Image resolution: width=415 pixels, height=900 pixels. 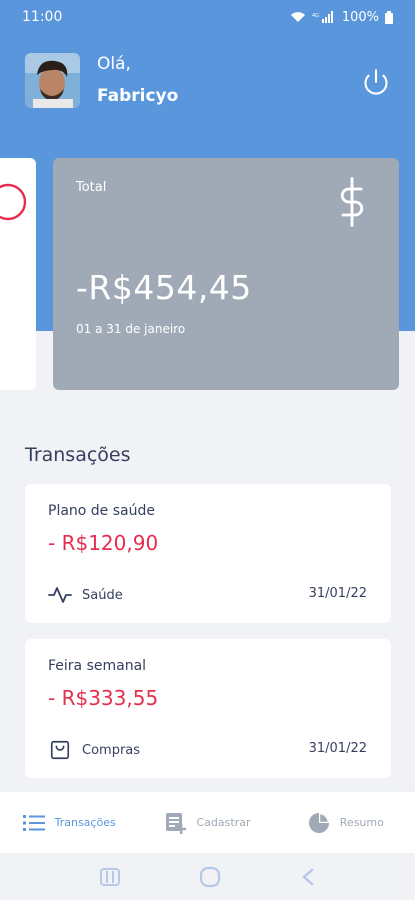 What do you see at coordinates (308, 877) in the screenshot?
I see `back-icon` at bounding box center [308, 877].